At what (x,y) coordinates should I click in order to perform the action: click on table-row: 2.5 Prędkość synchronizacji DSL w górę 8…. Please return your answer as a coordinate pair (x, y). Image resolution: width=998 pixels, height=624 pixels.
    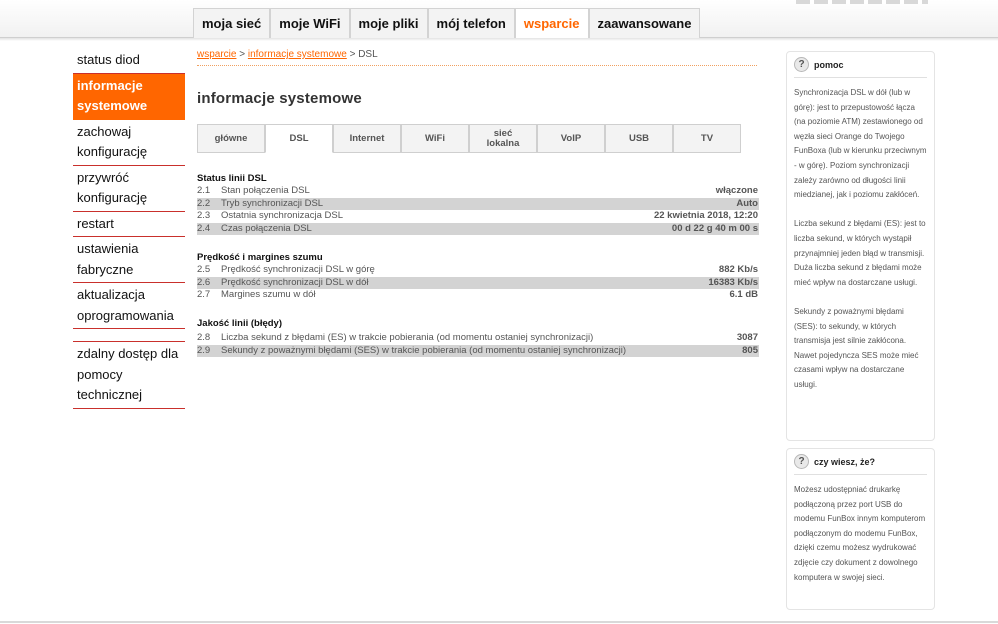
    Looking at the image, I should click on (478, 270).